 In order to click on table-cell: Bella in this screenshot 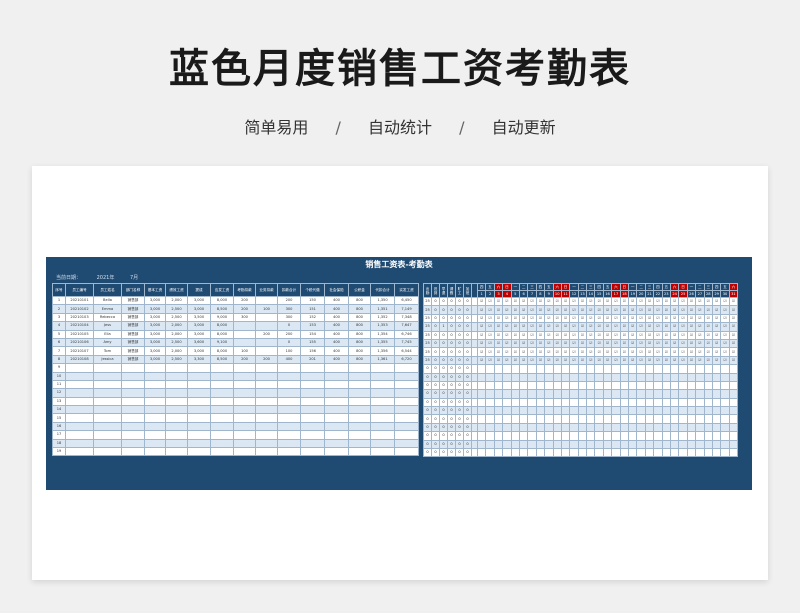, I will do `click(107, 300)`.